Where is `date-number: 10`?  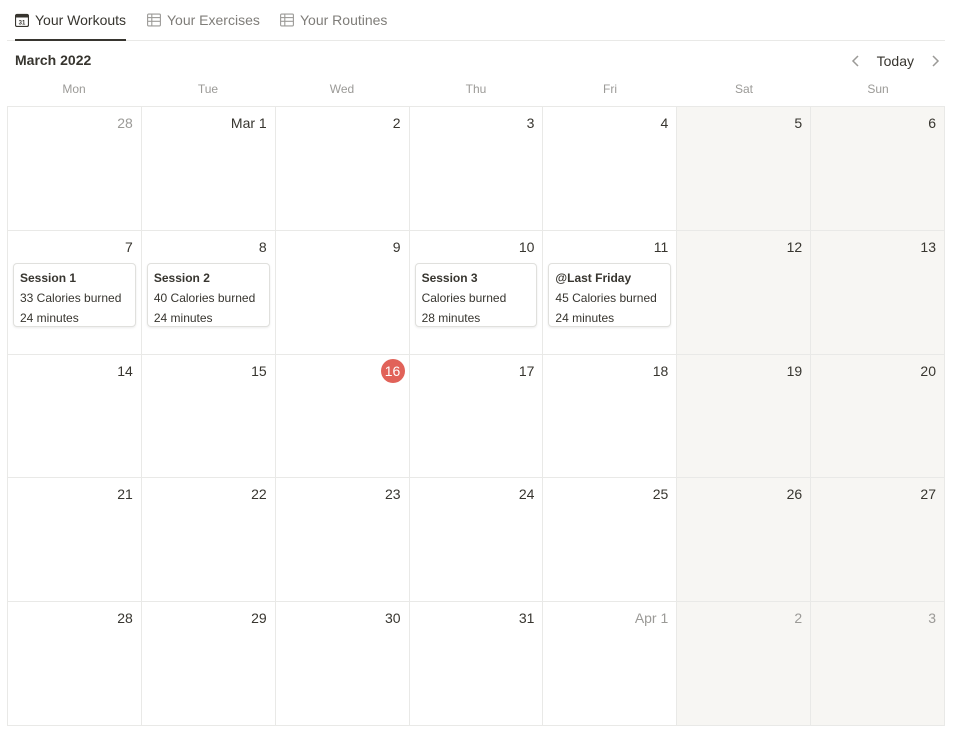 date-number: 10 is located at coordinates (526, 246).